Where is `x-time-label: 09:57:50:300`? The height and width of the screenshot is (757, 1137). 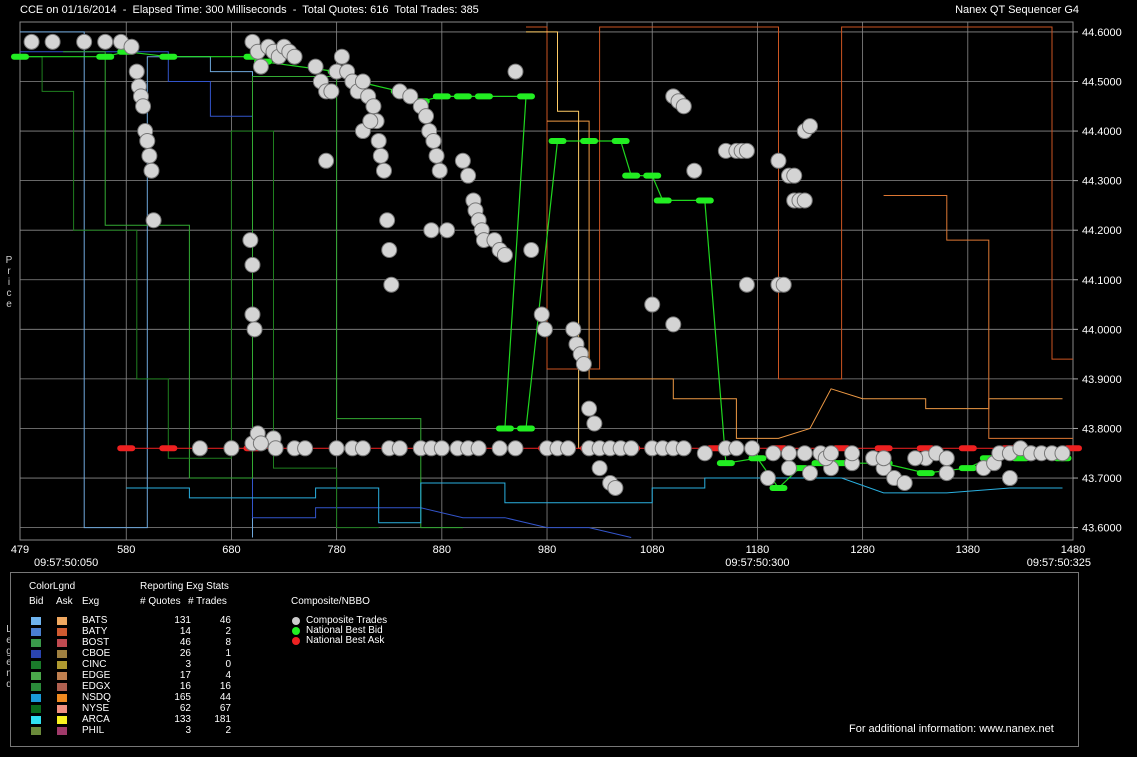 x-time-label: 09:57:50:300 is located at coordinates (757, 563).